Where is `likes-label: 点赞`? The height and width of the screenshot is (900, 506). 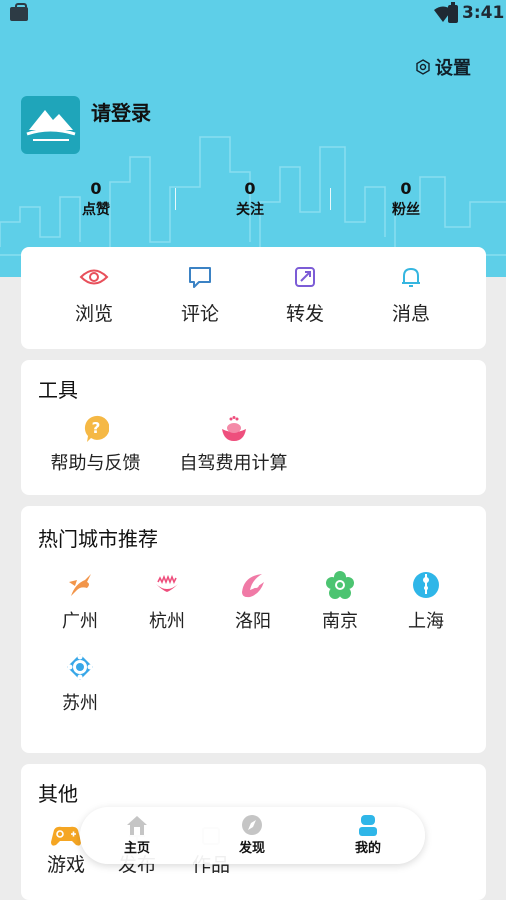 likes-label: 点赞 is located at coordinates (96, 210).